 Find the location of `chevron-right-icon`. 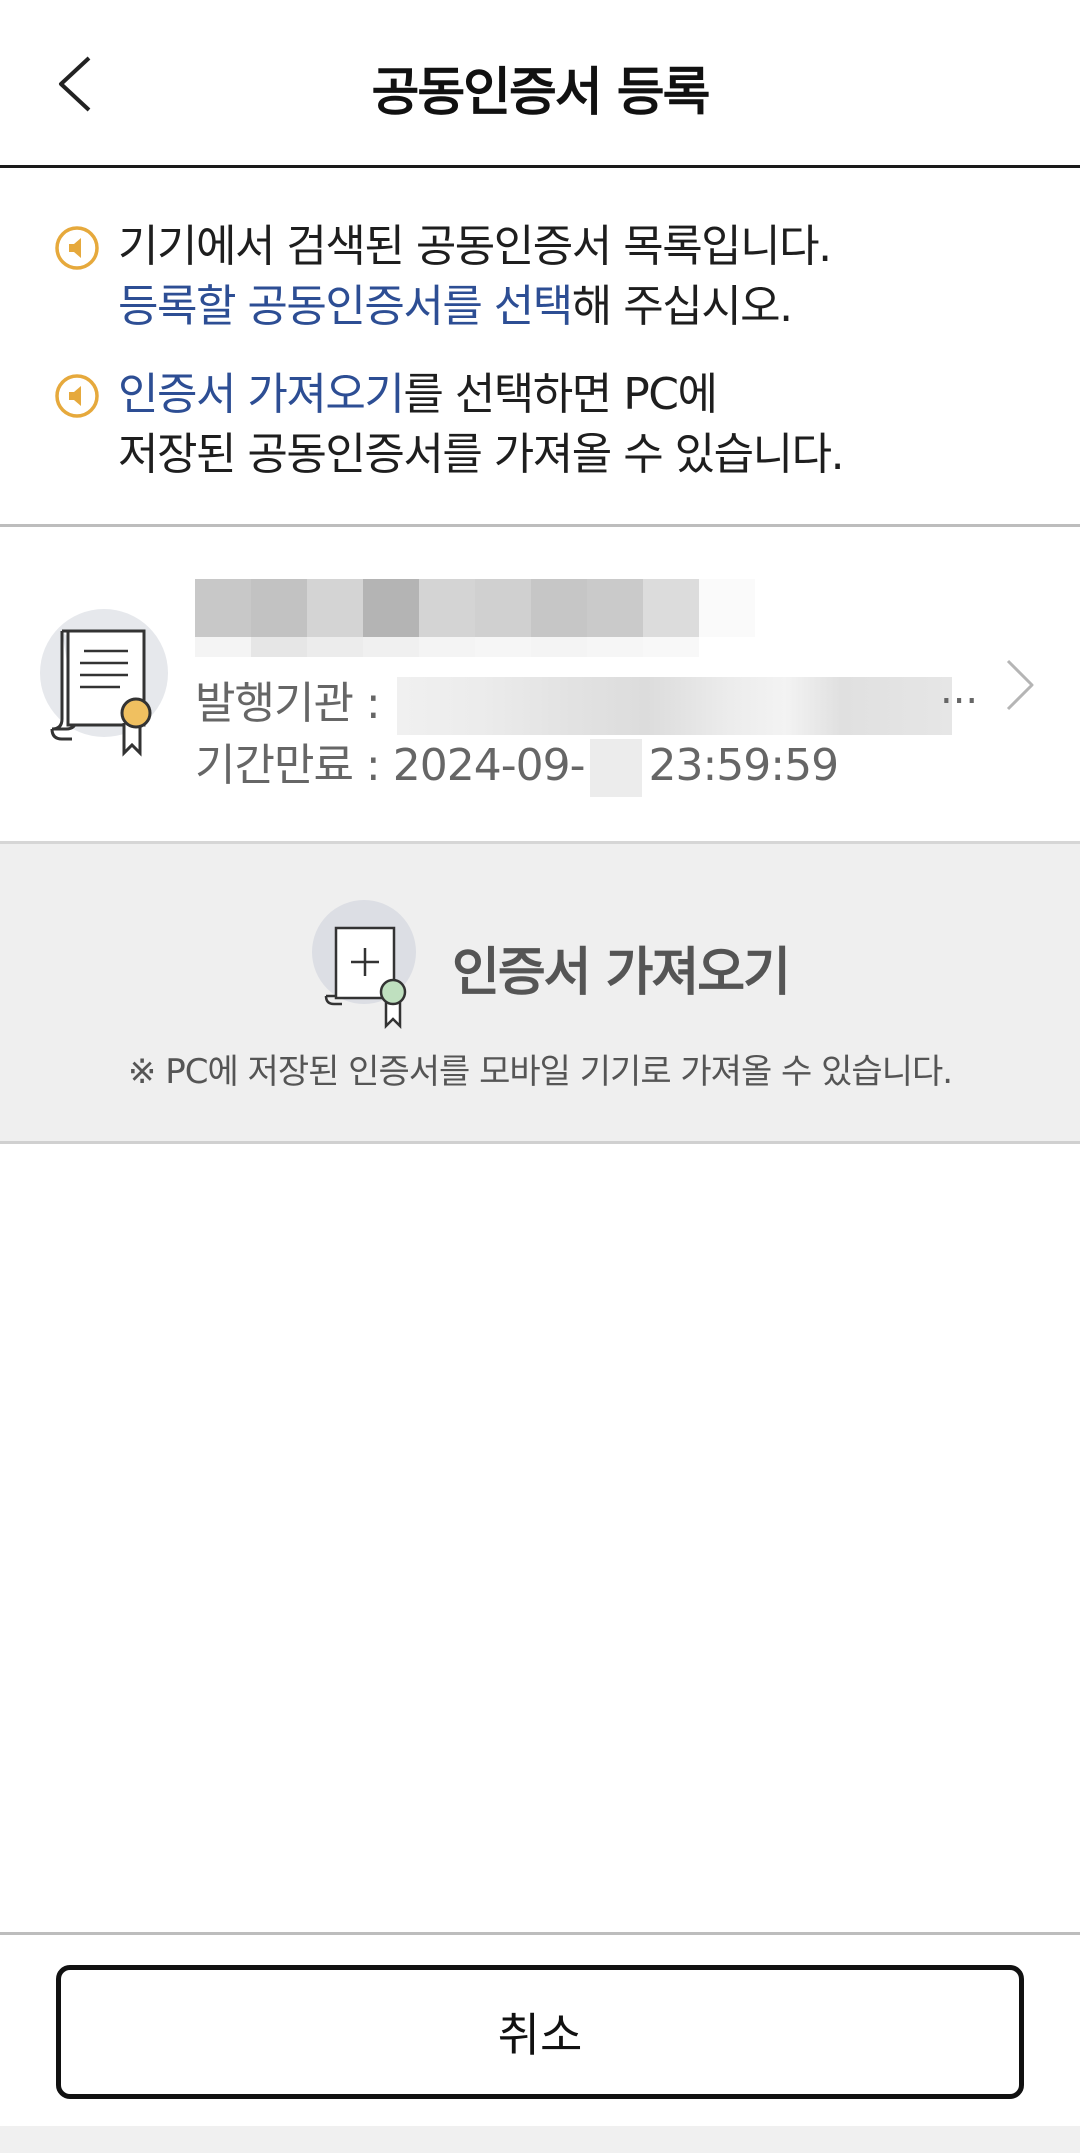

chevron-right-icon is located at coordinates (1020, 685).